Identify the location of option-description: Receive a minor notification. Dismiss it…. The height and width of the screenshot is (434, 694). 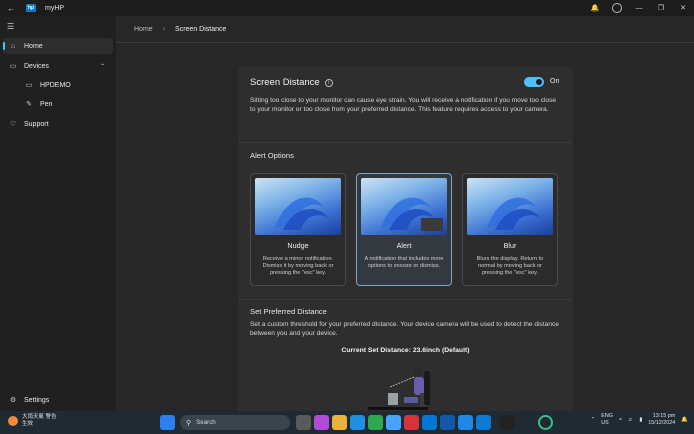
(298, 266).